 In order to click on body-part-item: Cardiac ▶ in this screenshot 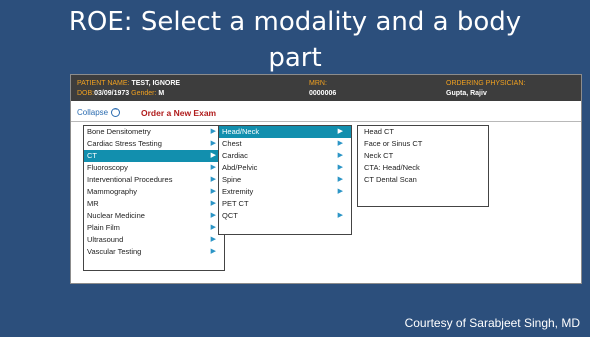, I will do `click(285, 156)`.